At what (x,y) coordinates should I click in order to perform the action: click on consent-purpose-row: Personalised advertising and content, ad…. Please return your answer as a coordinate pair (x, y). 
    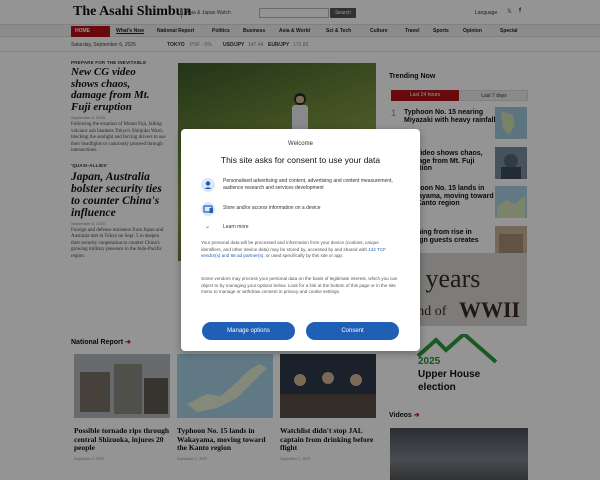
    Looking at the image, I should click on (301, 188).